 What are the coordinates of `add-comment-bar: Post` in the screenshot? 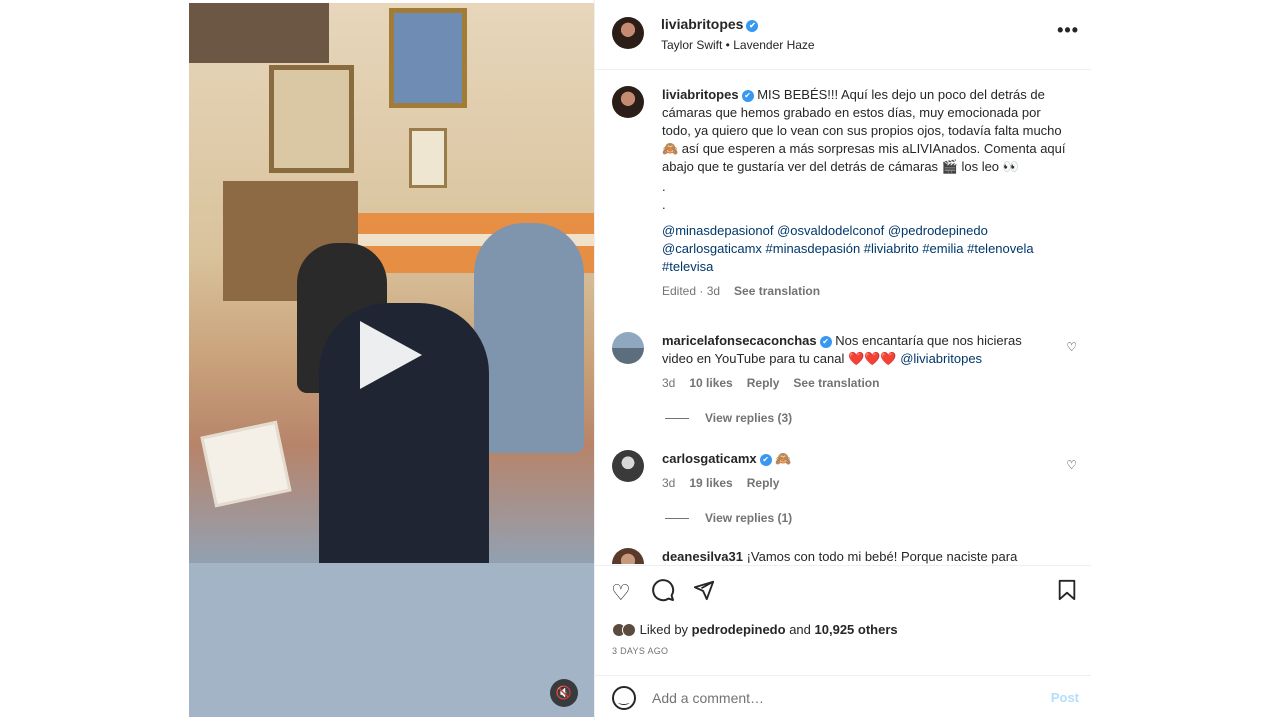 It's located at (843, 697).